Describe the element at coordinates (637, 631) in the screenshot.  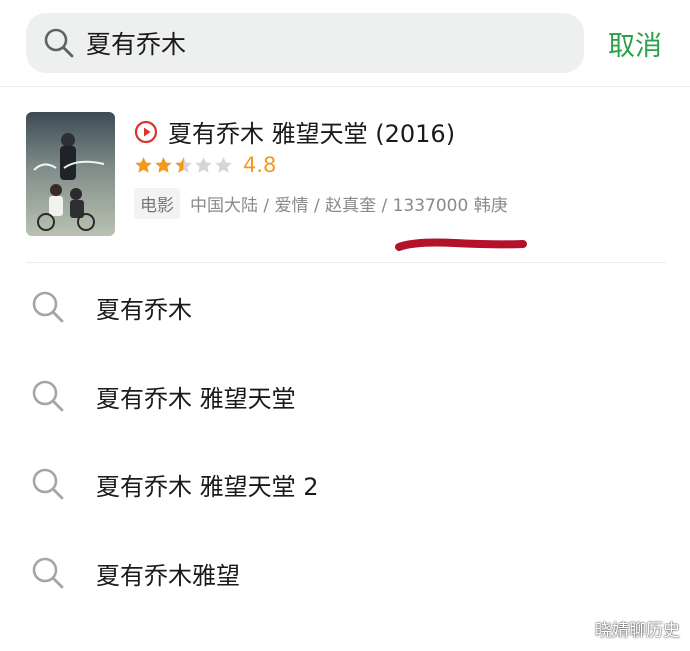
I see `watermark: 晓婧聊历史` at that location.